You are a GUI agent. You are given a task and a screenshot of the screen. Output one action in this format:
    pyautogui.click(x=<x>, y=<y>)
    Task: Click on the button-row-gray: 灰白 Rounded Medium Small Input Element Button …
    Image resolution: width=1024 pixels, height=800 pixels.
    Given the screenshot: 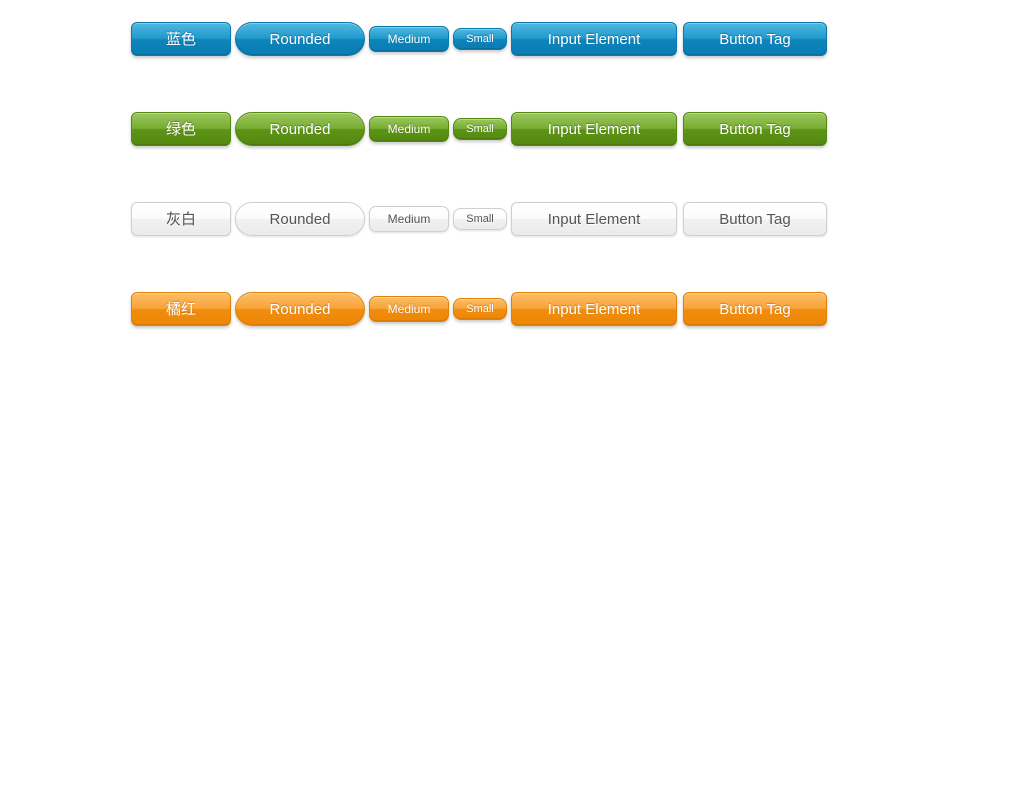 What is the action you would take?
    pyautogui.click(x=479, y=219)
    